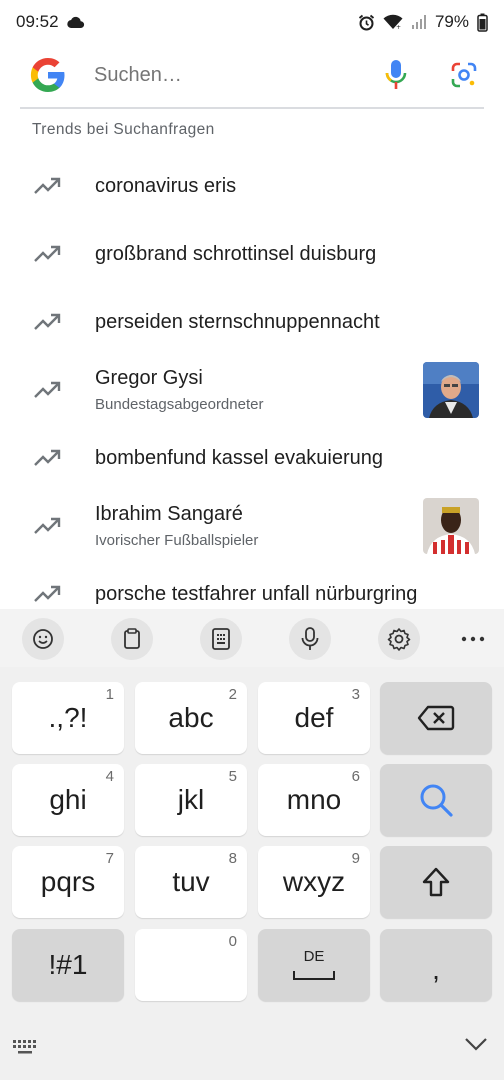  I want to click on space-bar-icon, so click(314, 975).